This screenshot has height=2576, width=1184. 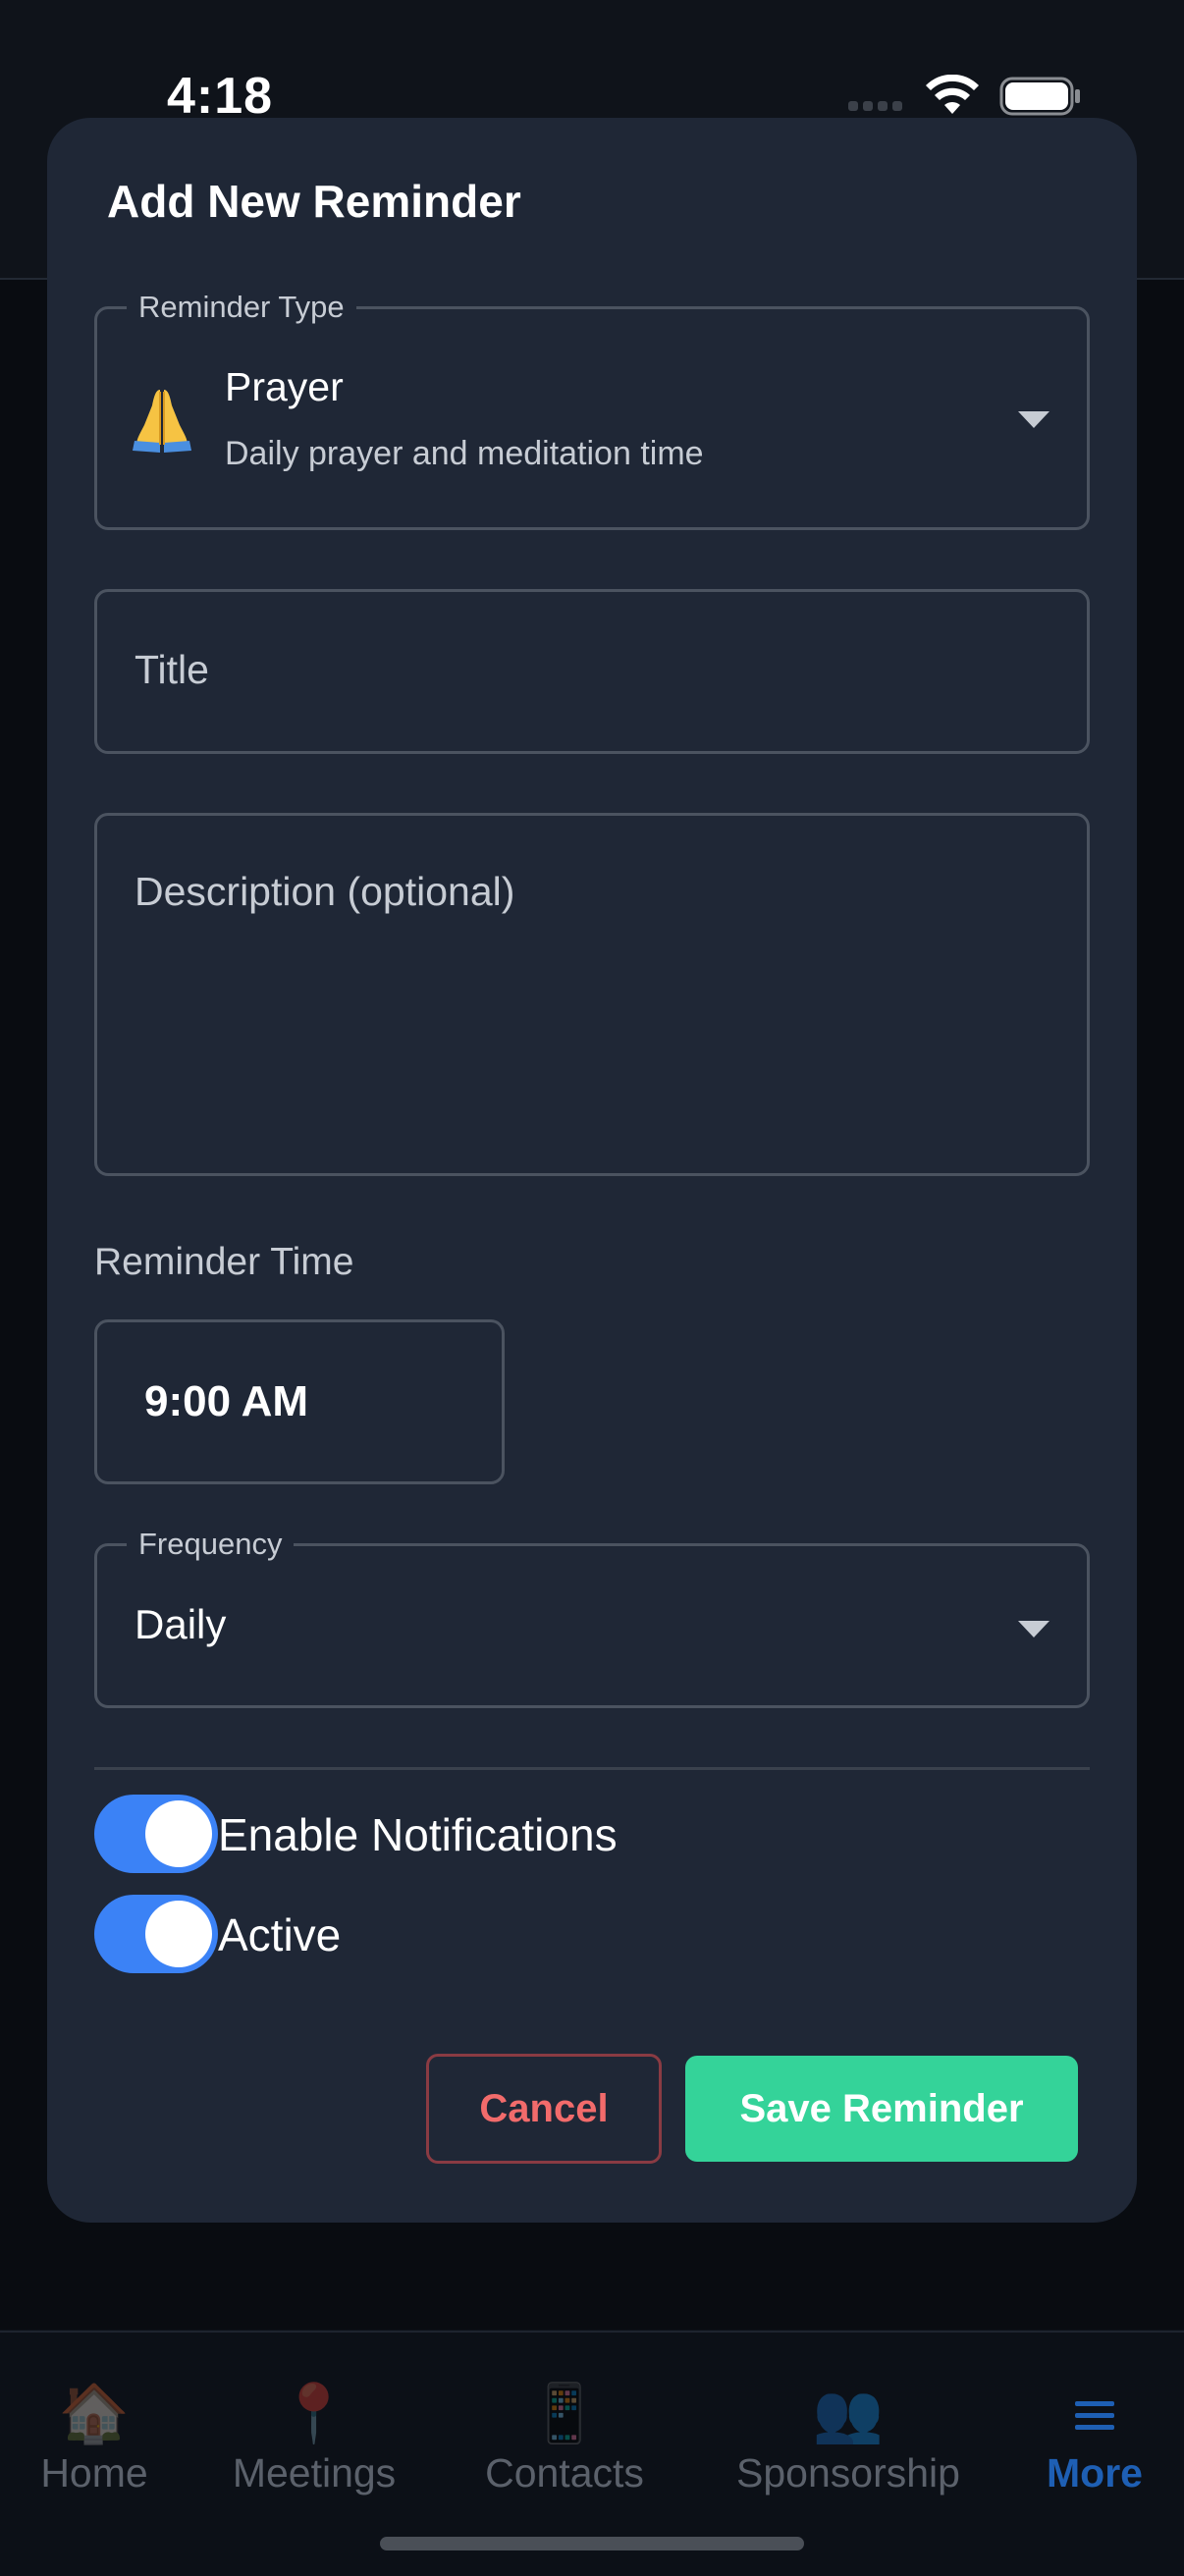 I want to click on tab-sponsorship: 👥 Sponsorship, so click(x=849, y=2438).